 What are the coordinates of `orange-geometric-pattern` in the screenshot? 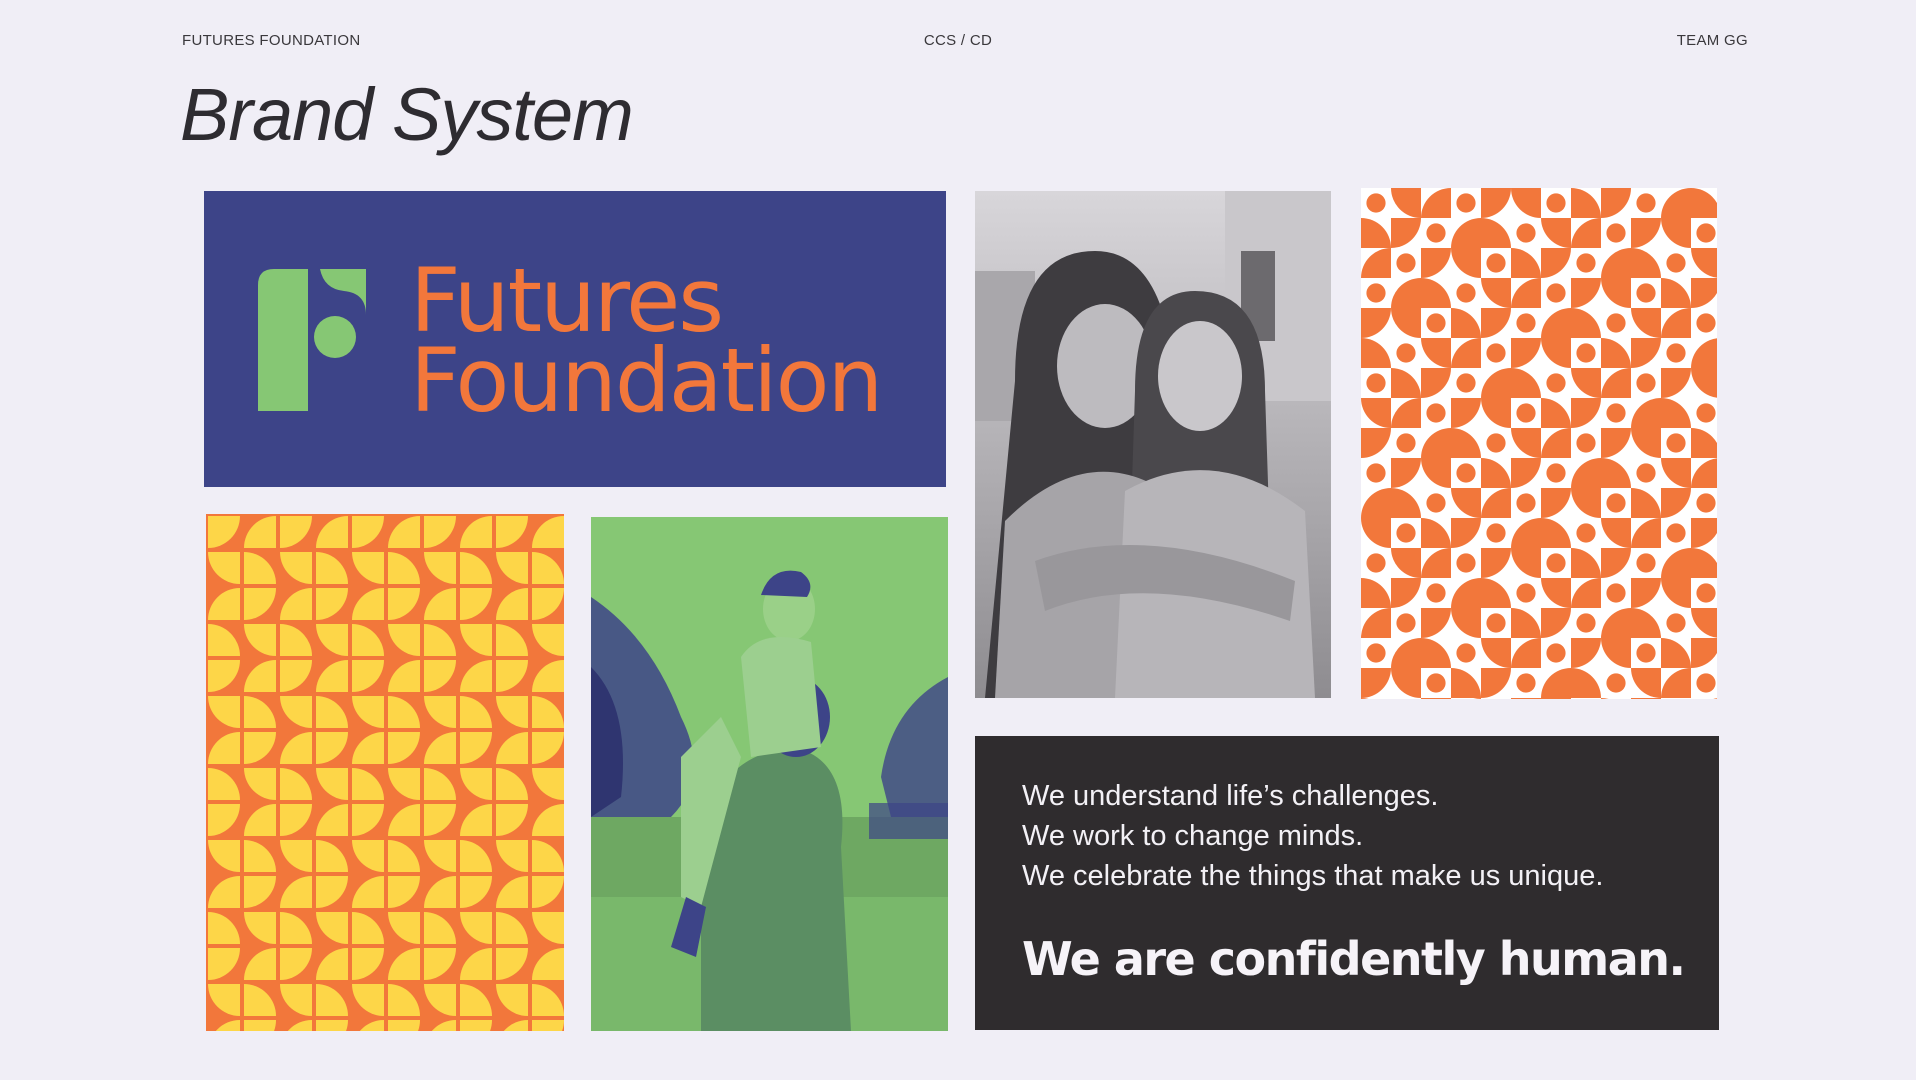 It's located at (1539, 443).